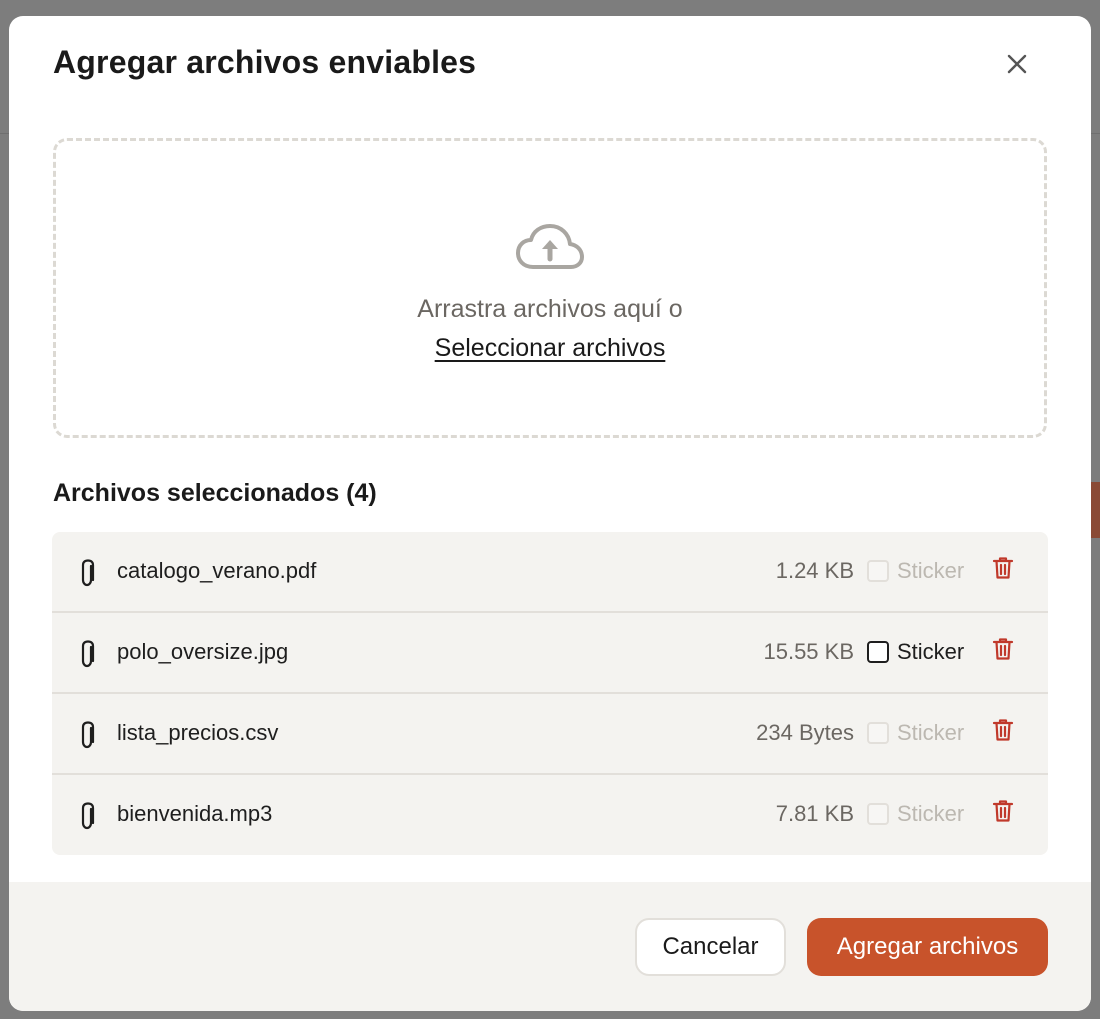 The height and width of the screenshot is (1019, 1100). What do you see at coordinates (710, 947) in the screenshot?
I see `cancel-button: Cancelar` at bounding box center [710, 947].